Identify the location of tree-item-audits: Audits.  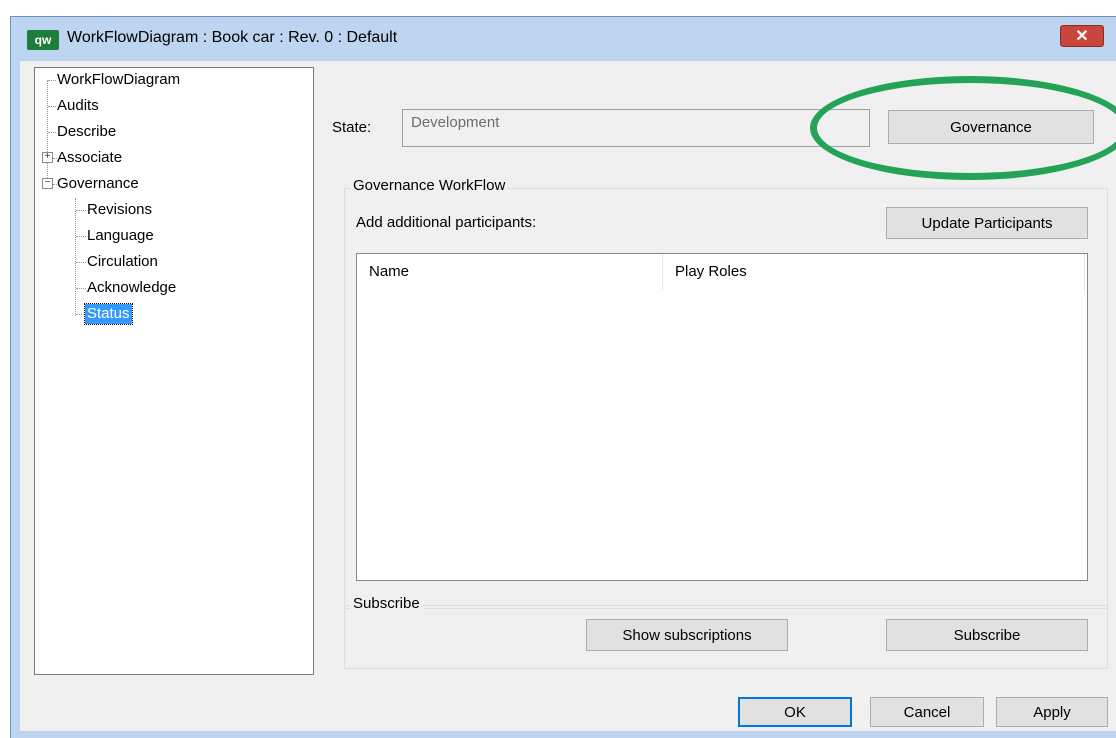
(78, 106).